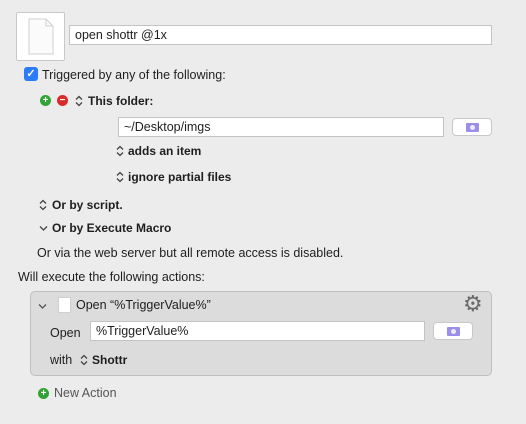 The width and height of the screenshot is (526, 424). Describe the element at coordinates (62, 100) in the screenshot. I see `remove-trigger-button: −` at that location.